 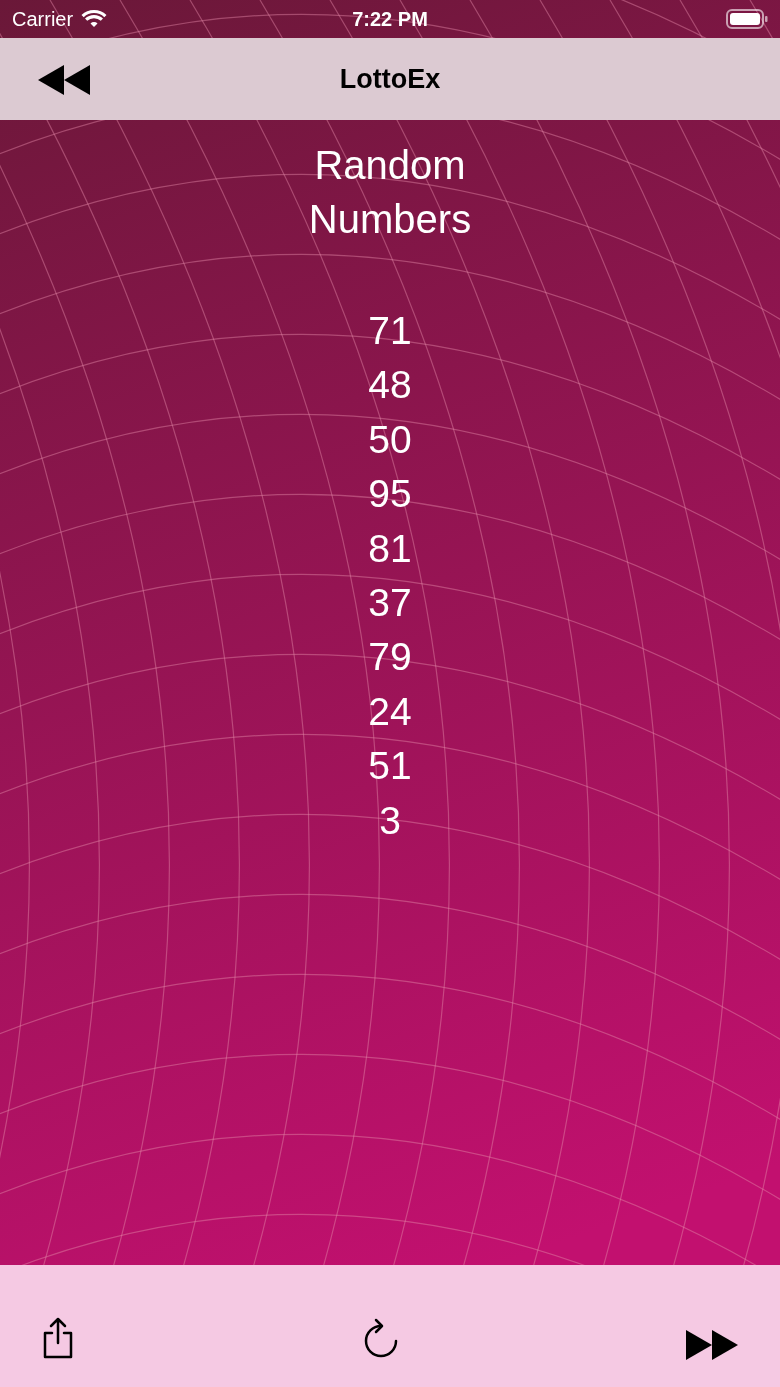 What do you see at coordinates (390, 494) in the screenshot?
I see `random-number: 95` at bounding box center [390, 494].